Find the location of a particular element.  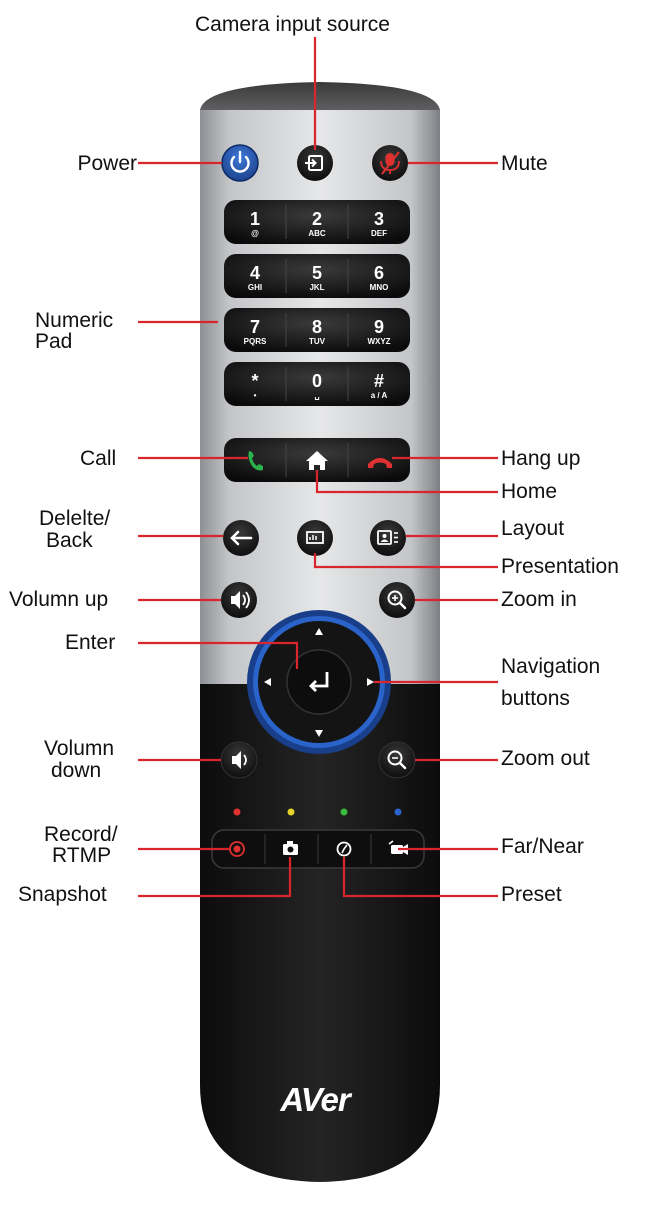

label-mute: Mute is located at coordinates (524, 163).